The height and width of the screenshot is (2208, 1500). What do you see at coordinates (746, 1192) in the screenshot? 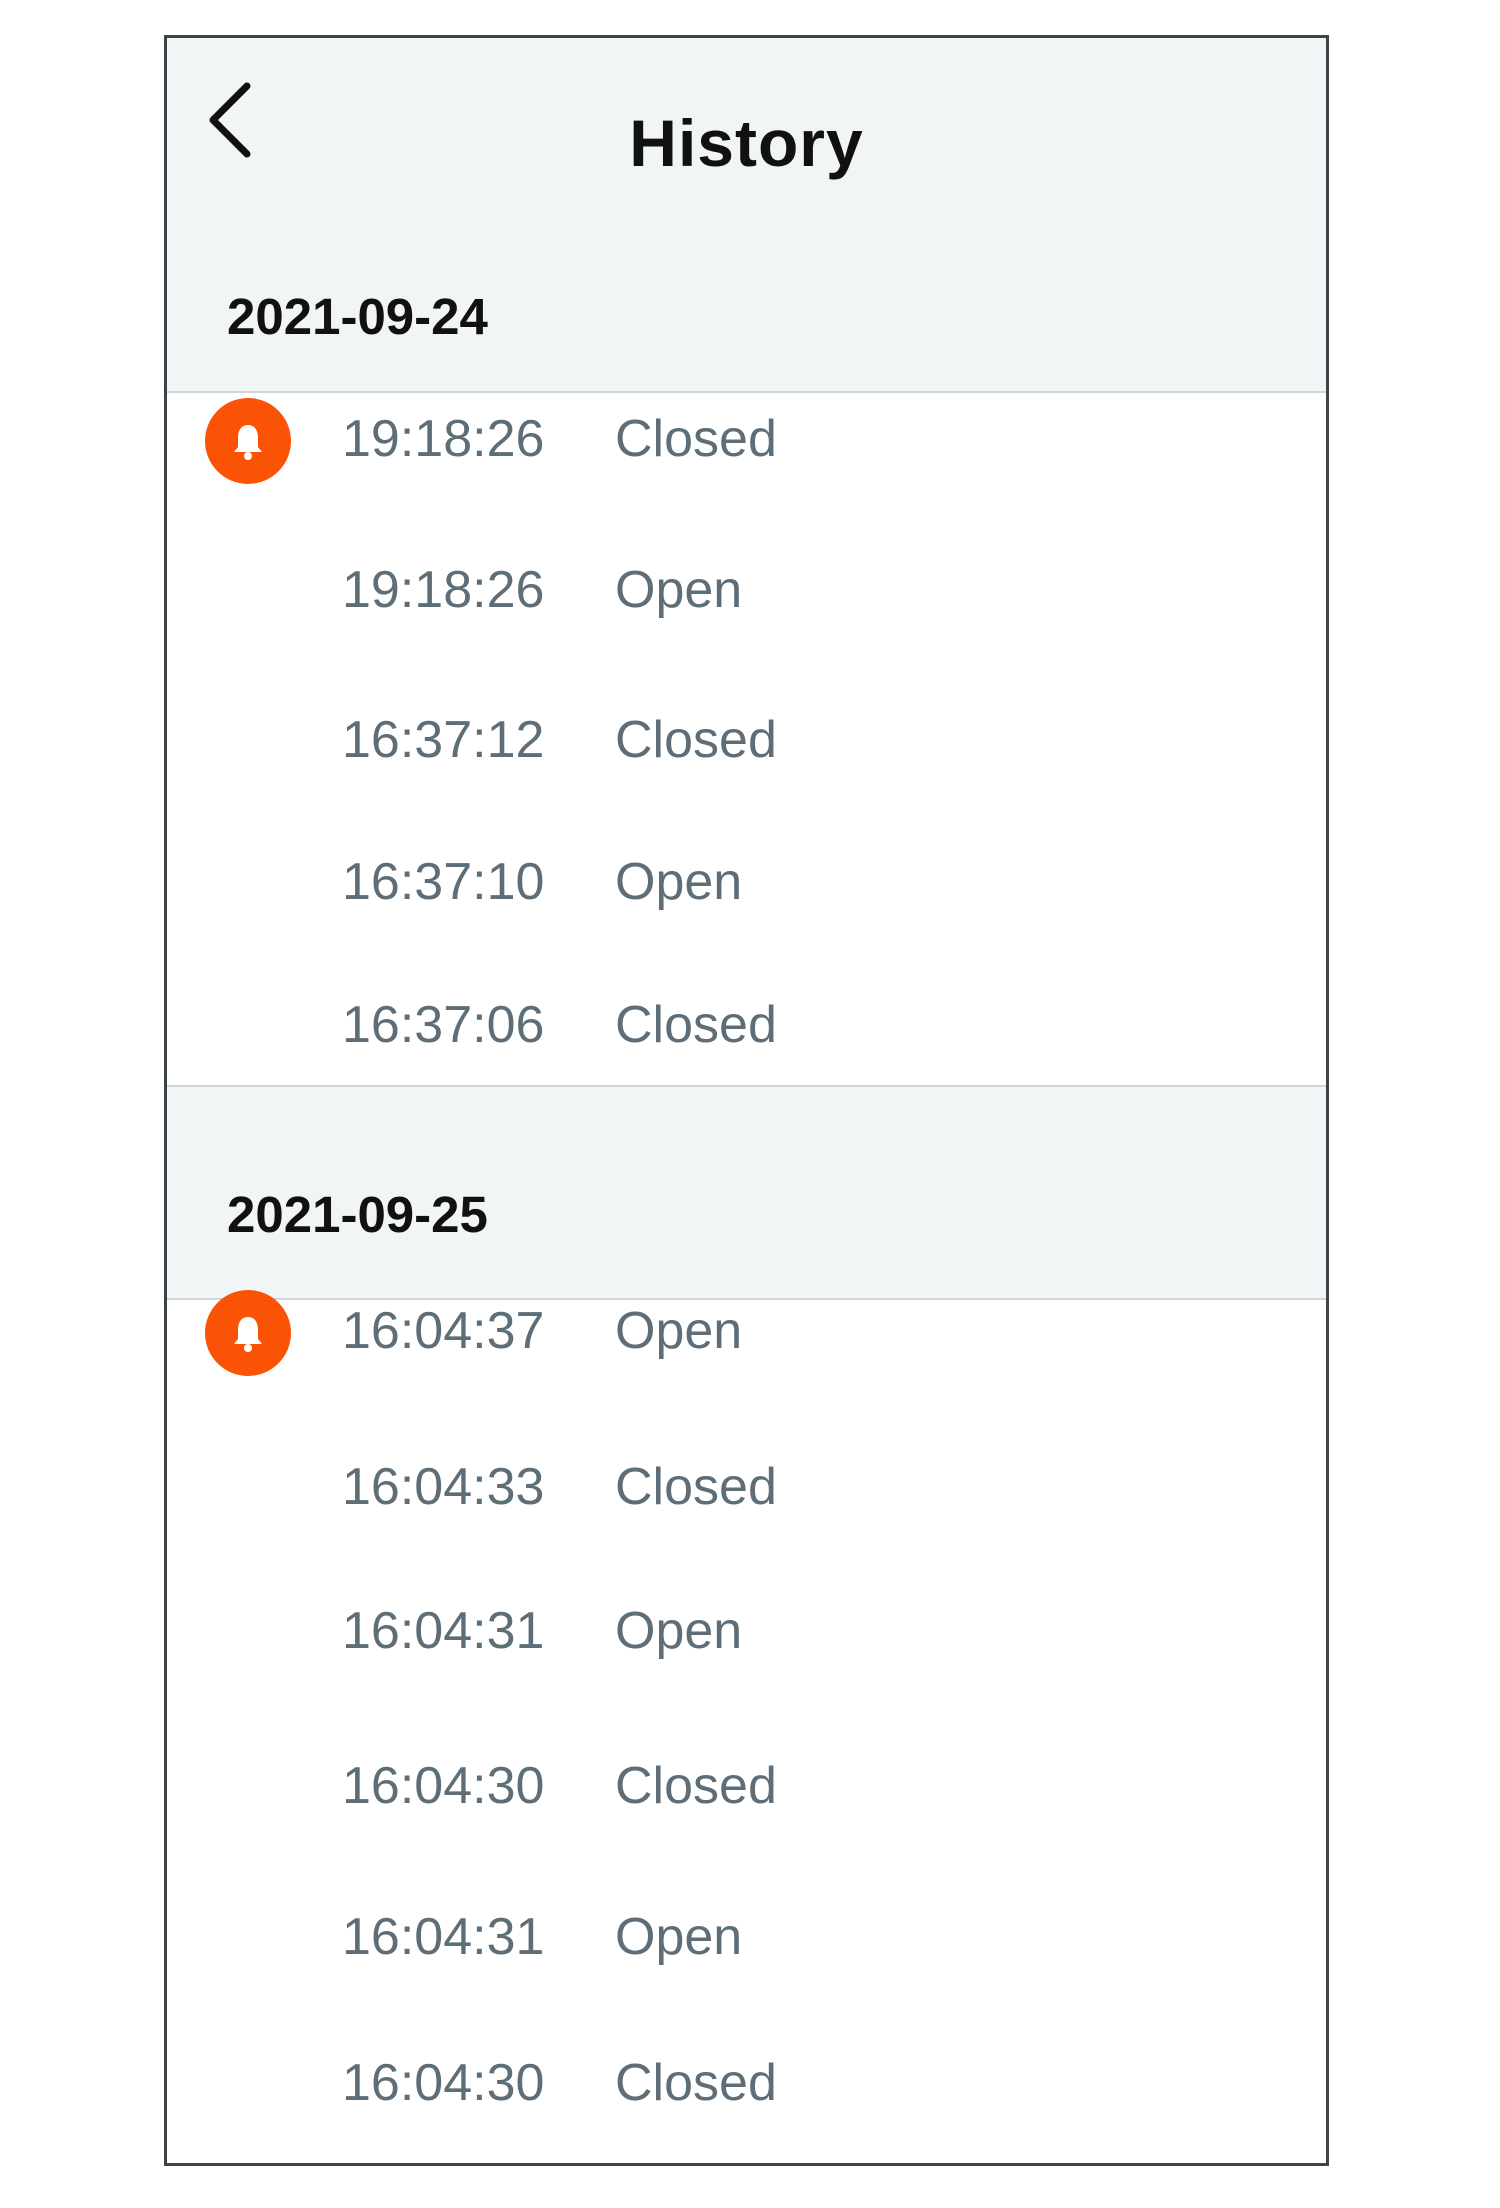
I see `date-header: 2021-09-25` at bounding box center [746, 1192].